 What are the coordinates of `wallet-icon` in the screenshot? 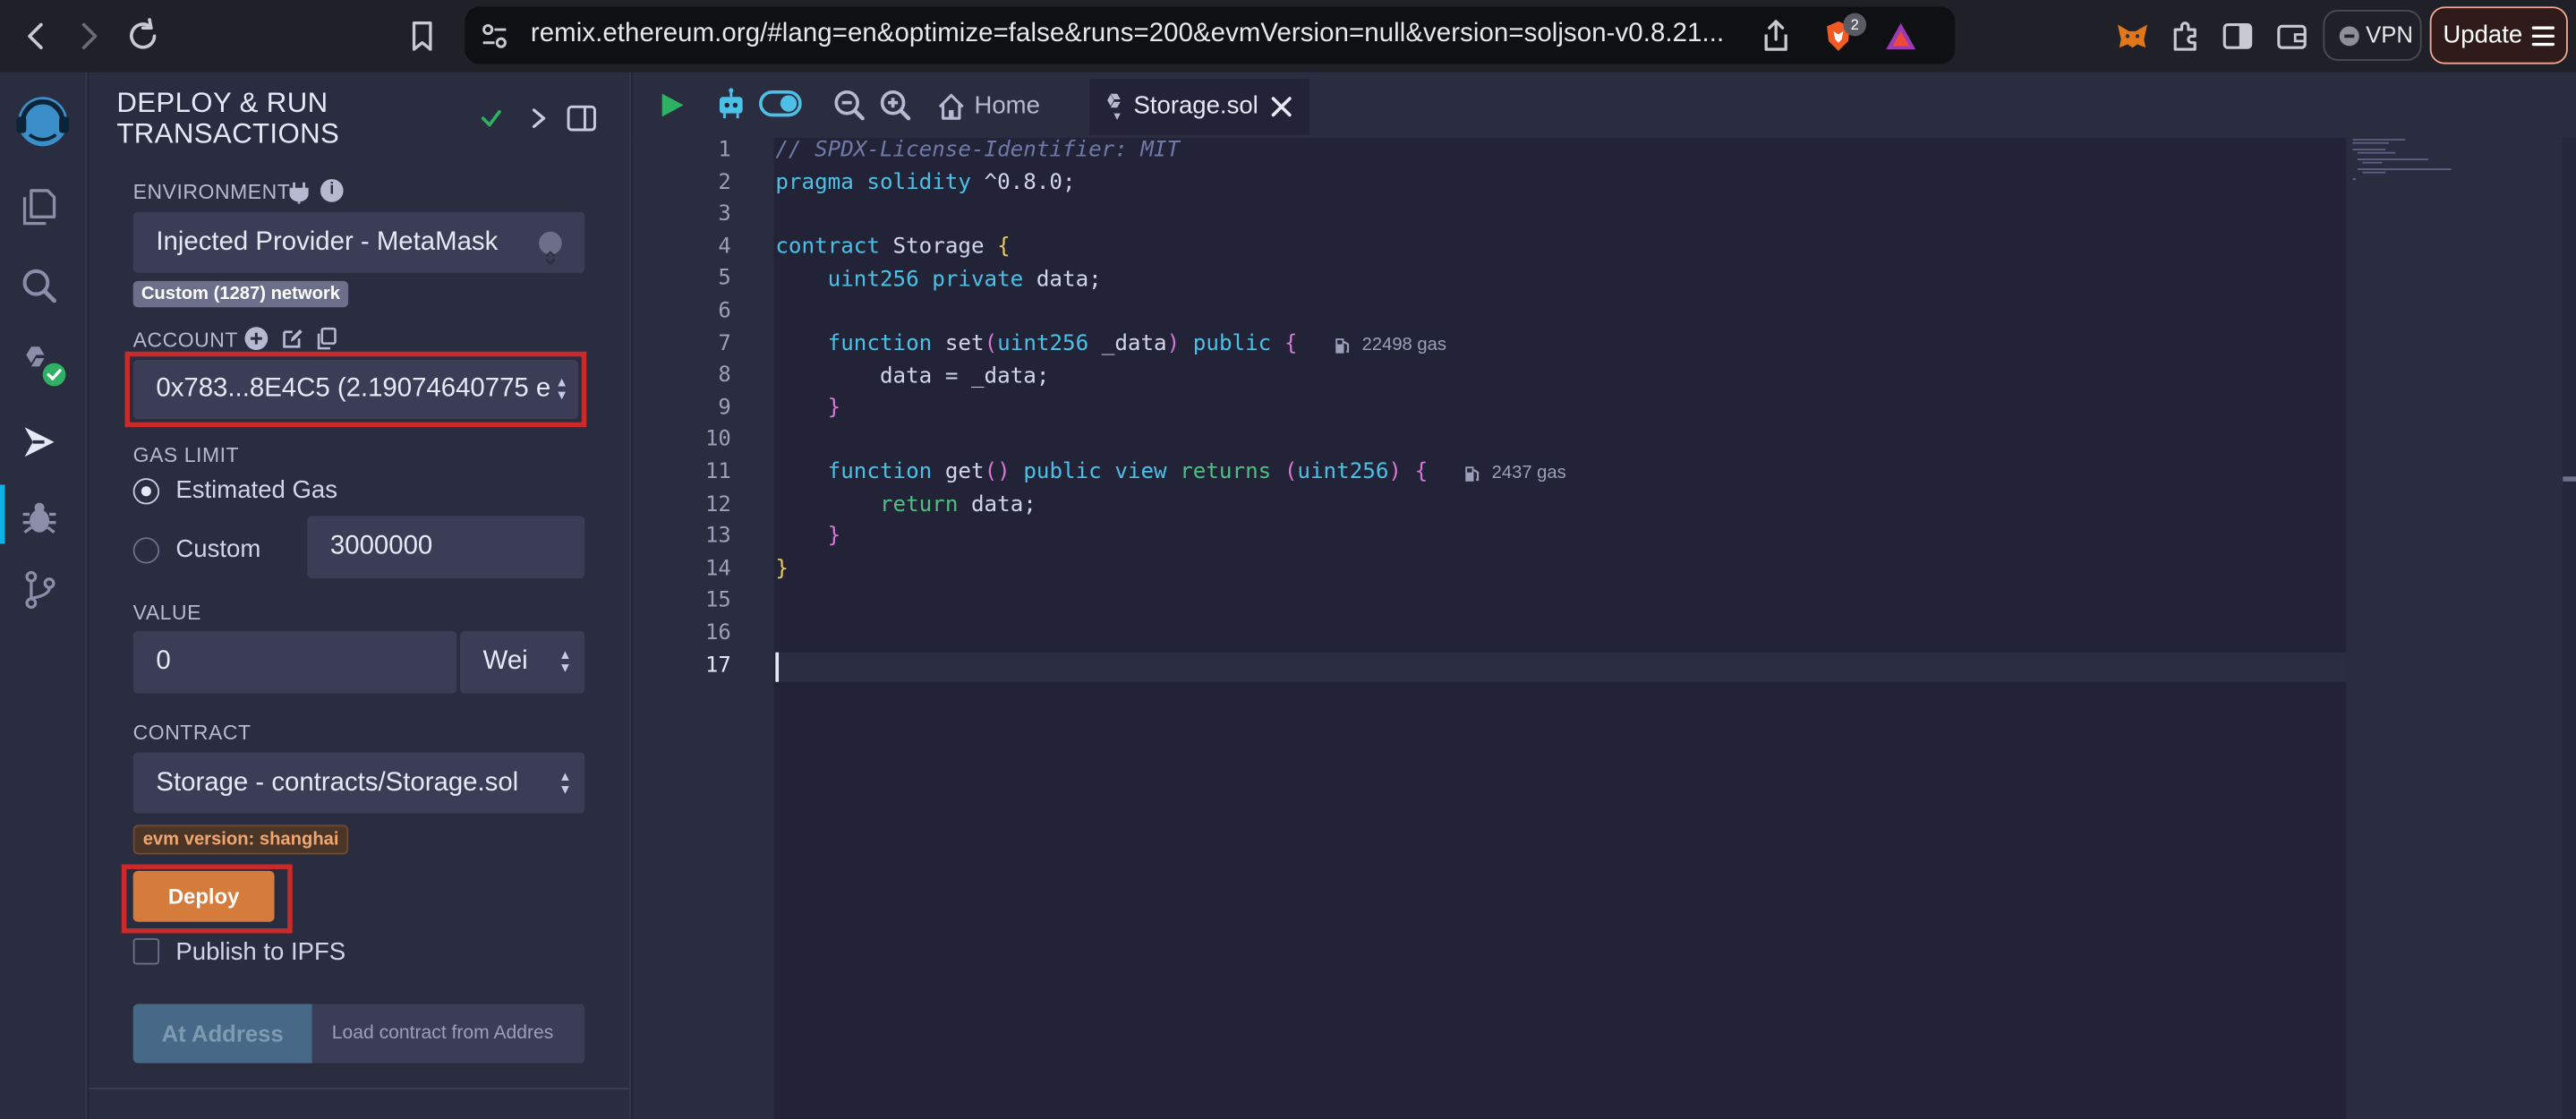 It's located at (2291, 36).